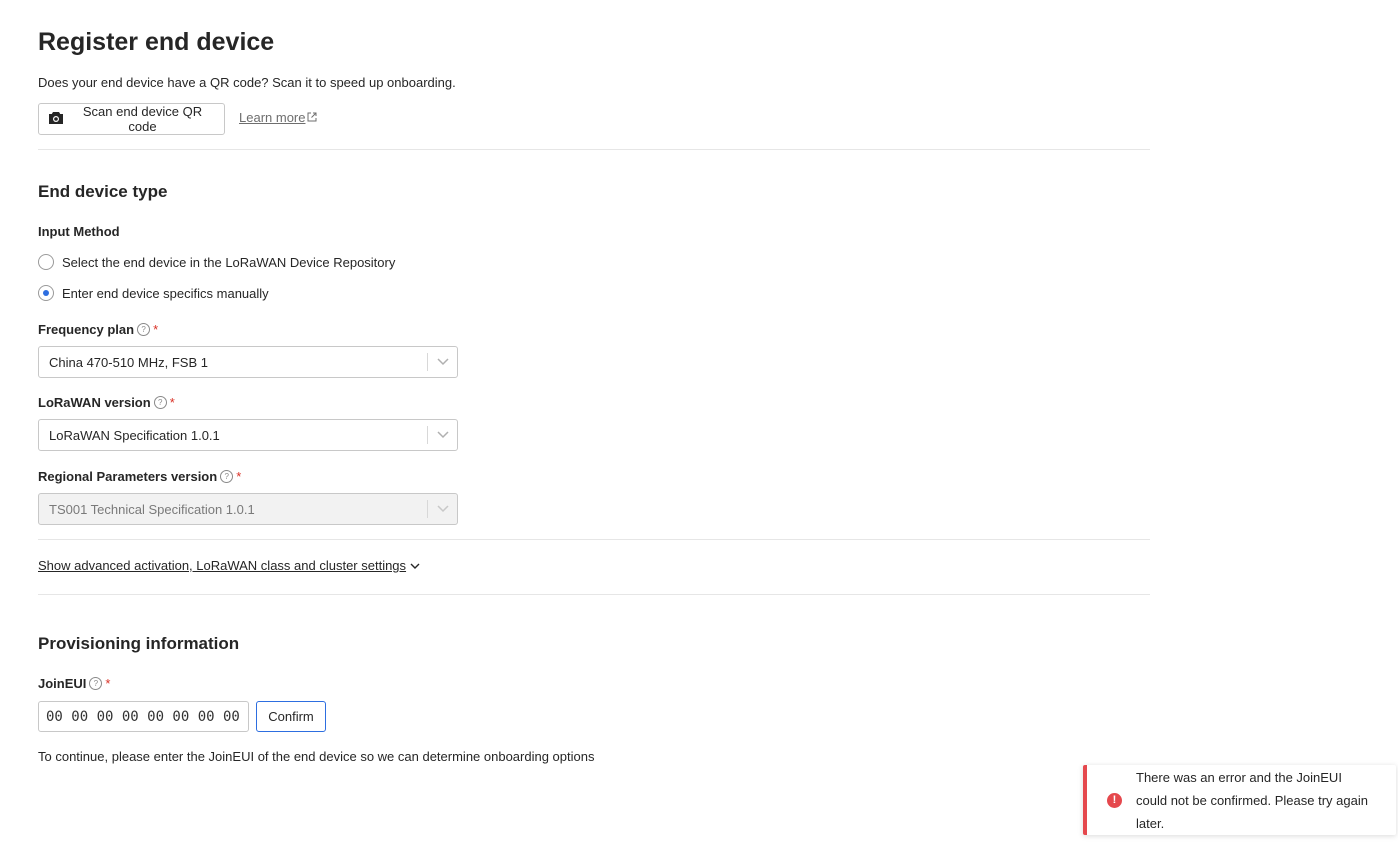 This screenshot has height=844, width=1398. What do you see at coordinates (272, 117) in the screenshot?
I see `learn-more-label: Learn more` at bounding box center [272, 117].